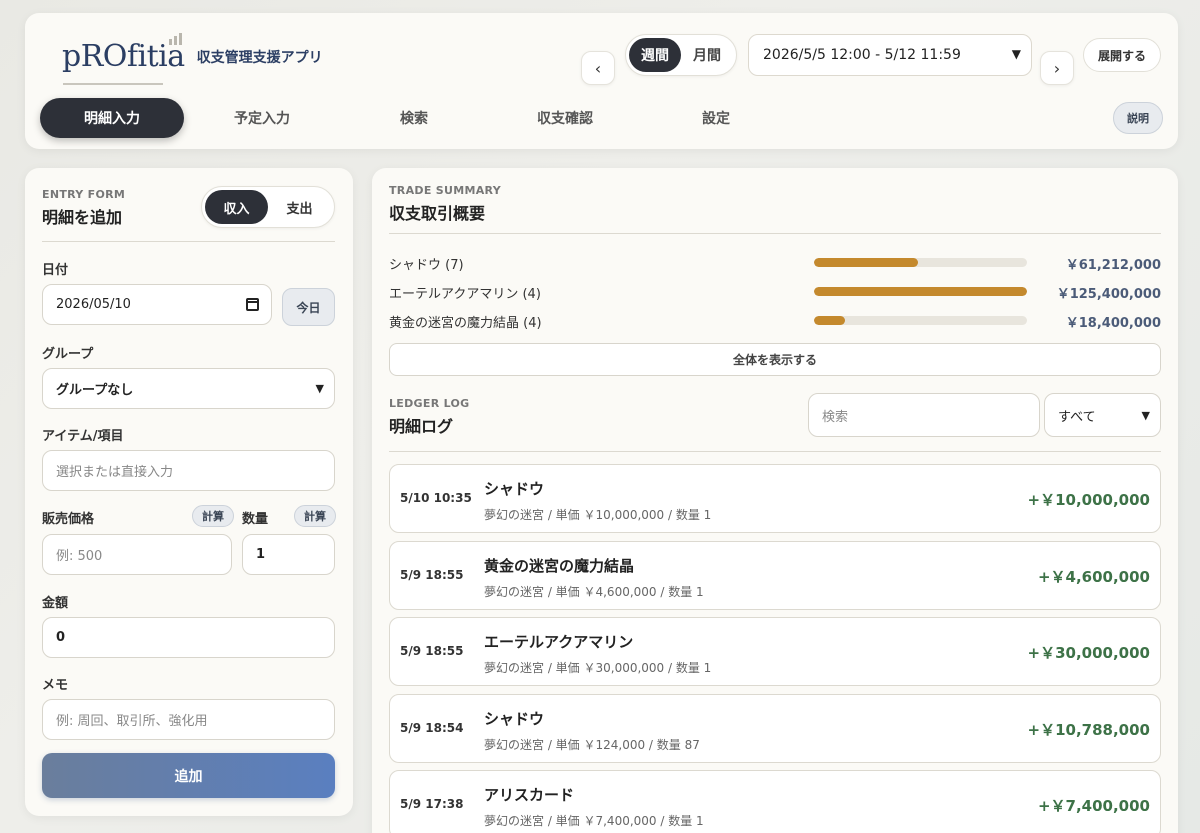 Image resolution: width=1200 pixels, height=833 pixels. I want to click on next-period-button: ›, so click(1057, 68).